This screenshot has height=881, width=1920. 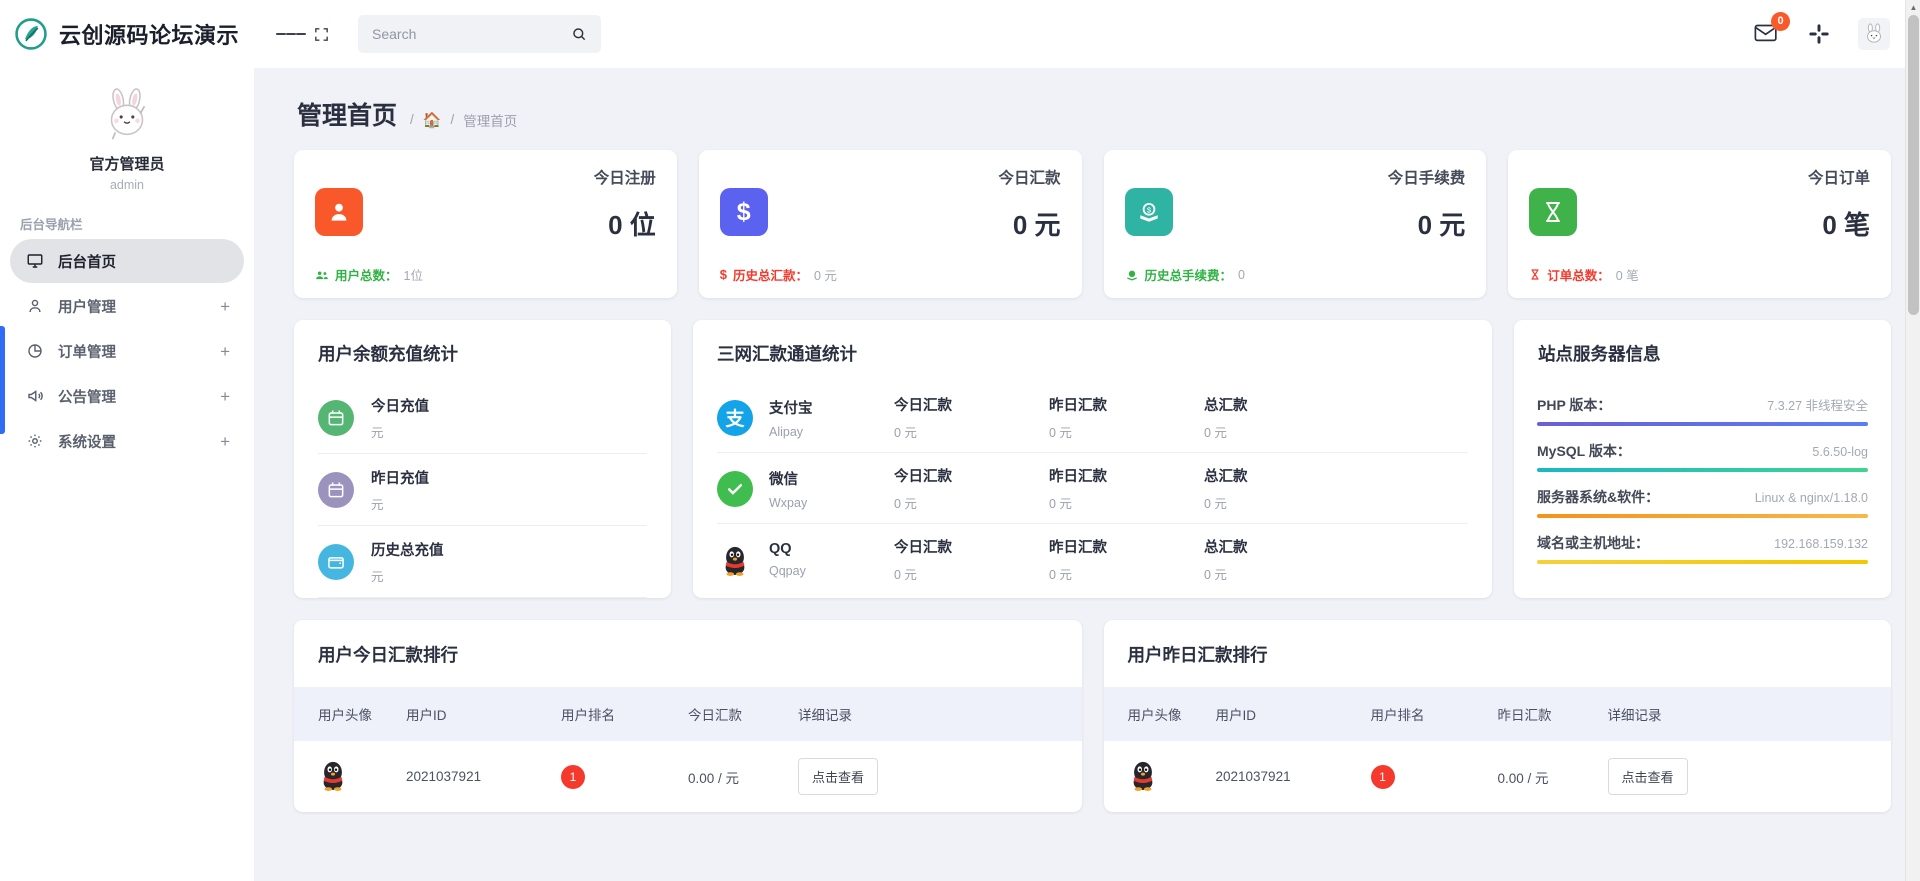 What do you see at coordinates (226, 351) in the screenshot?
I see `sidebar-expand-orders: +` at bounding box center [226, 351].